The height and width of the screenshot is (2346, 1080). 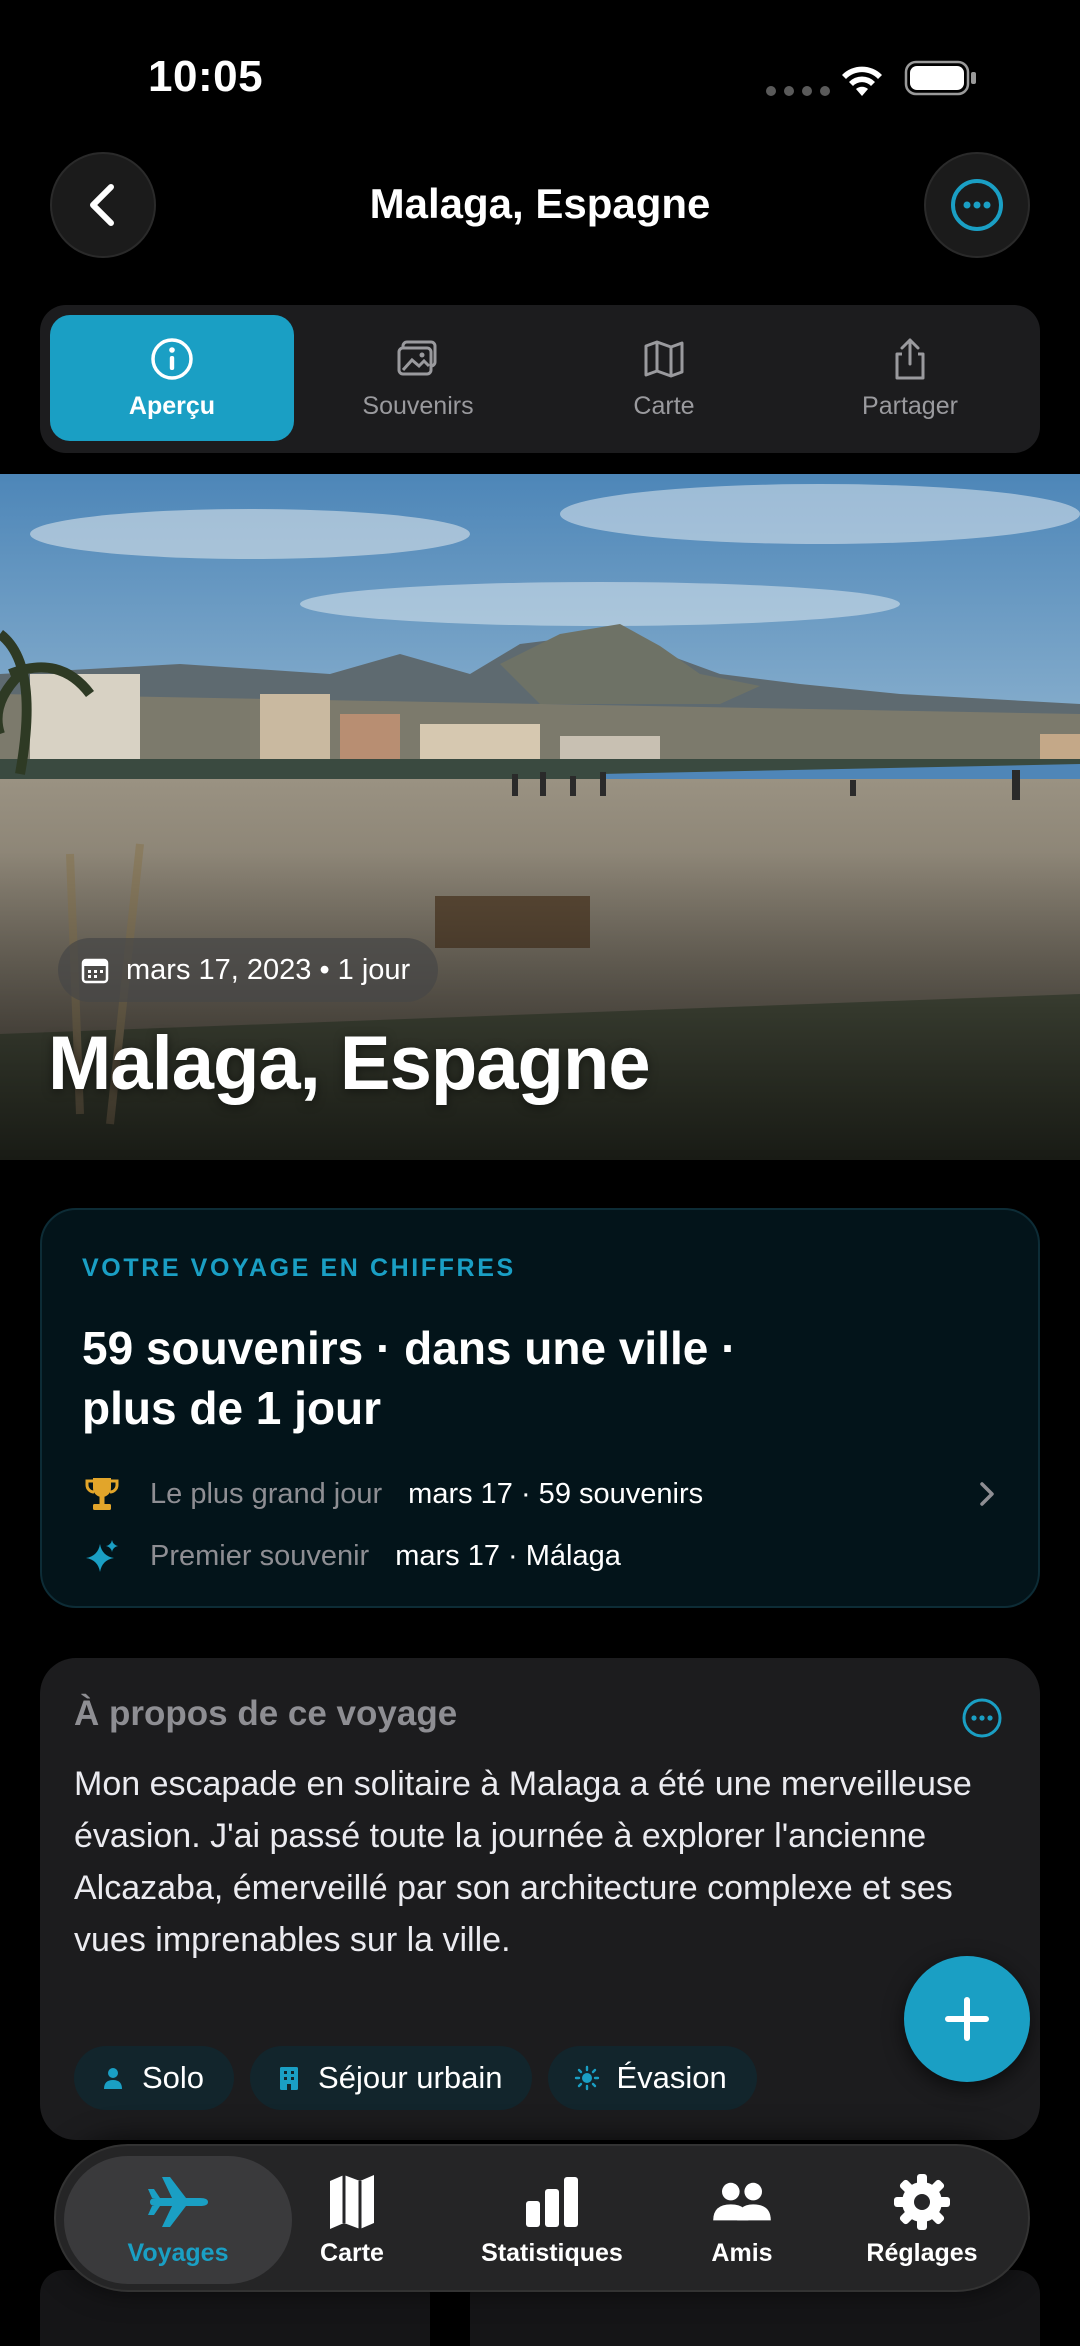 I want to click on nav-label: Voyages, so click(x=178, y=2252).